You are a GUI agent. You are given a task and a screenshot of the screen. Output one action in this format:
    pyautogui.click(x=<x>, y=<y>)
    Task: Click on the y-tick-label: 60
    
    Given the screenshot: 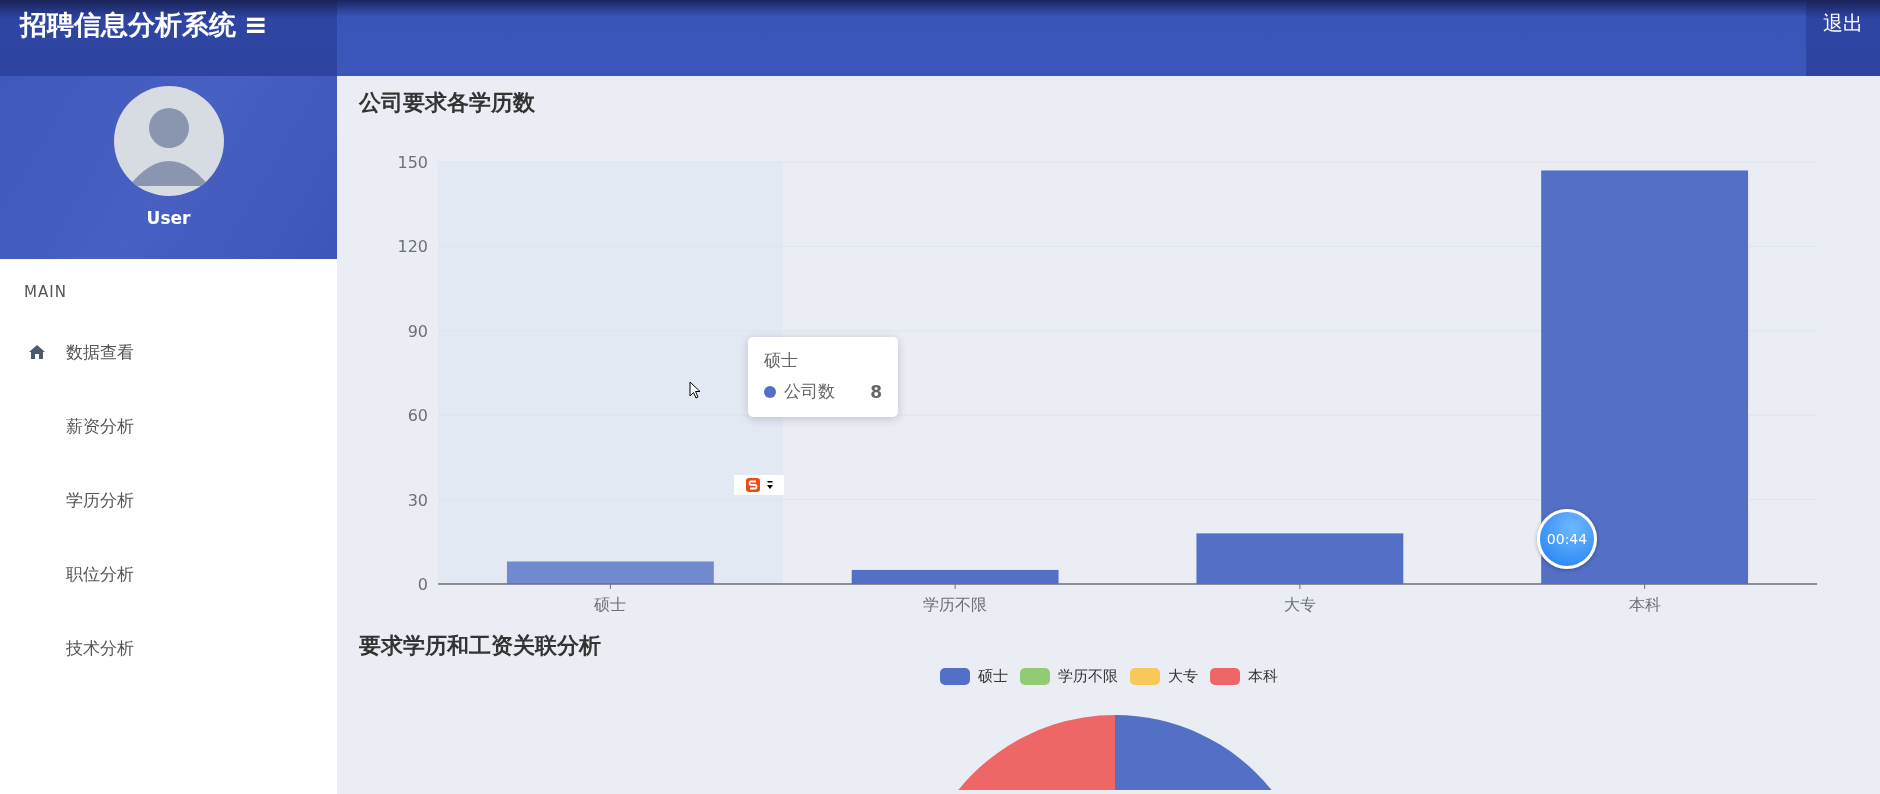 What is the action you would take?
    pyautogui.click(x=417, y=416)
    